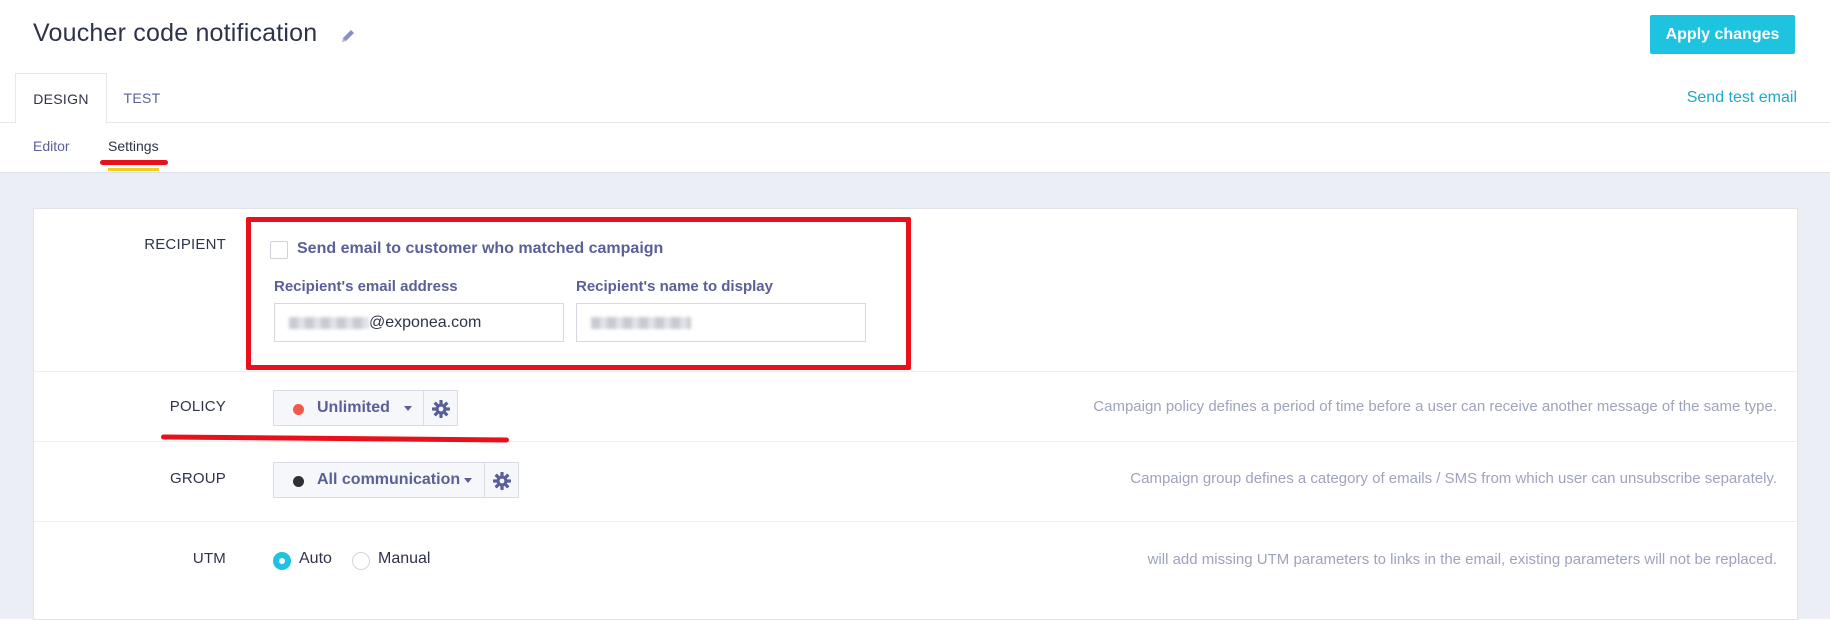  Describe the element at coordinates (134, 162) in the screenshot. I see `annotation-underline-settings` at that location.